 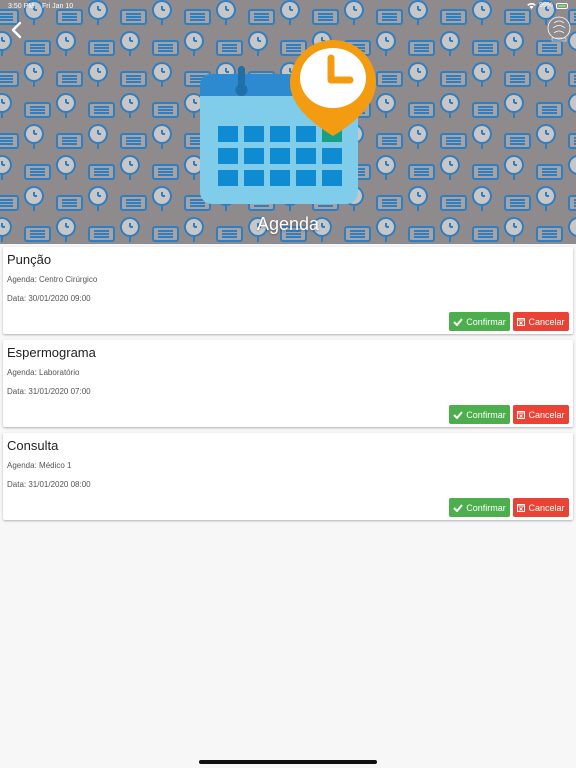 I want to click on home-indicator, so click(x=288, y=762).